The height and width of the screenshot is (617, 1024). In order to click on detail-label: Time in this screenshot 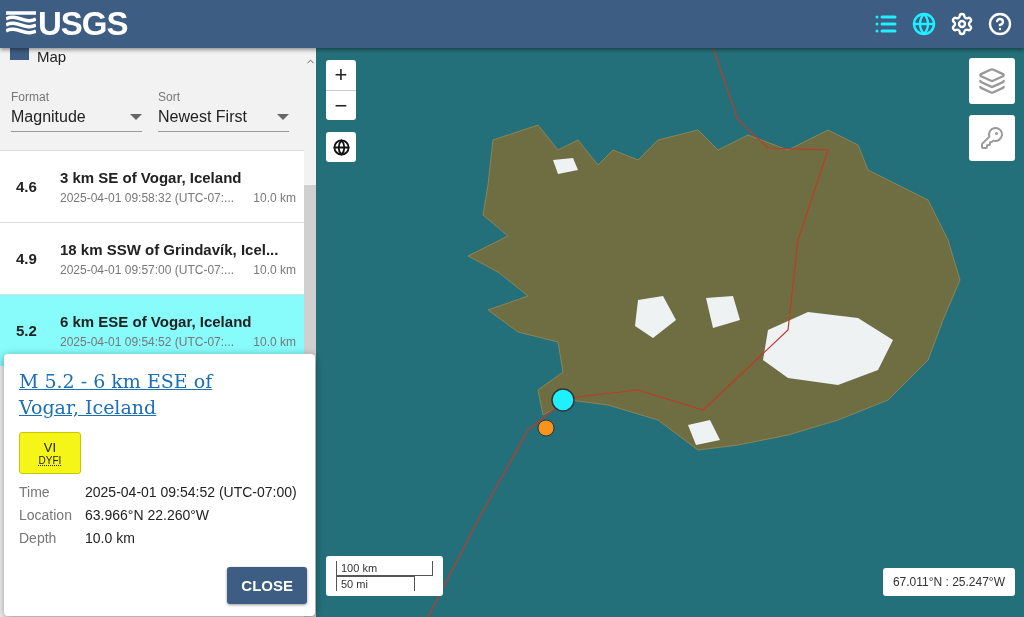, I will do `click(35, 492)`.